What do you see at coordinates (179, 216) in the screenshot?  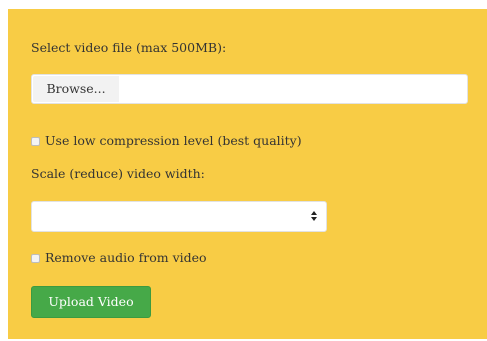 I see `scale-width-select` at bounding box center [179, 216].